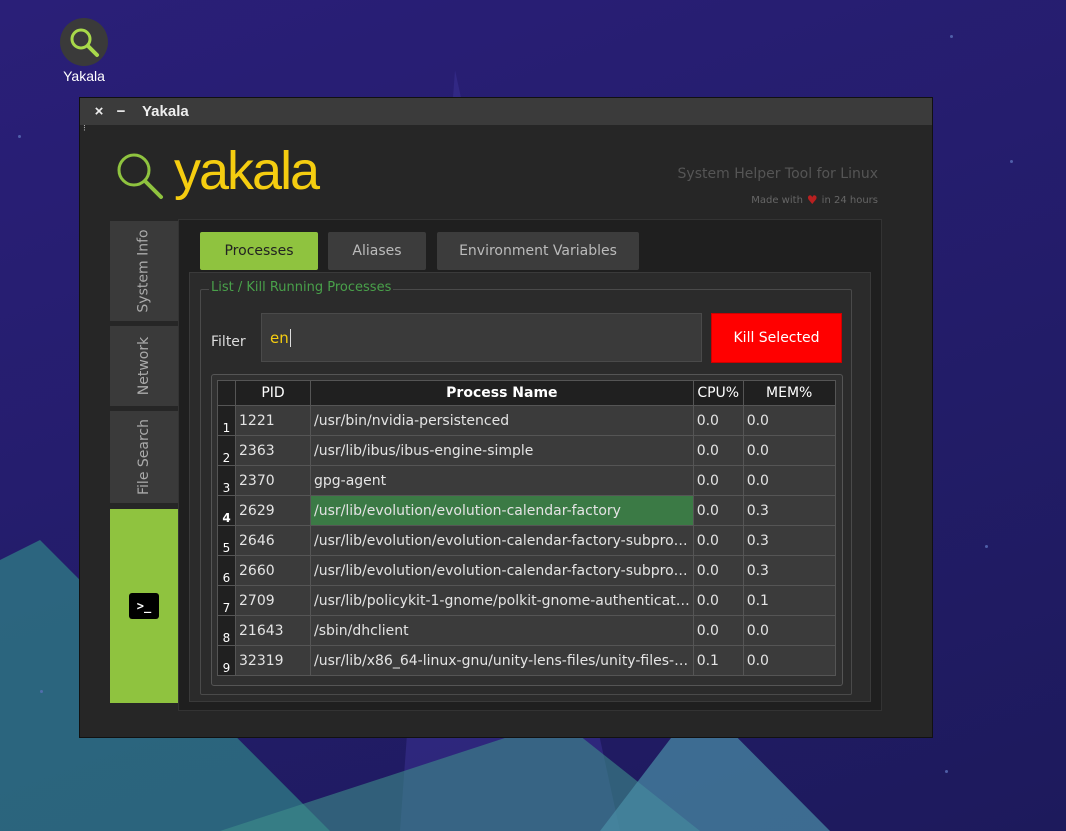 This screenshot has height=831, width=1066. I want to click on row-number: 3, so click(226, 480).